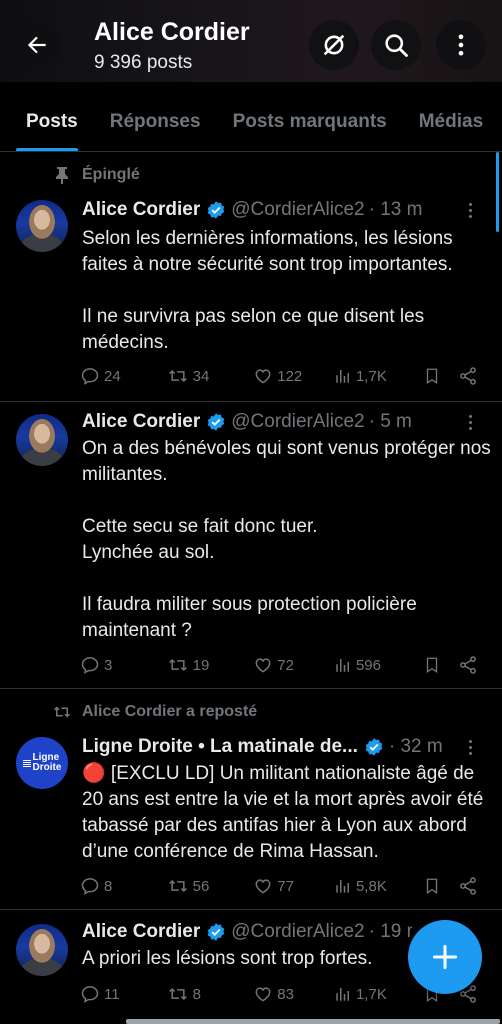  I want to click on reply-count: 11, so click(112, 994).